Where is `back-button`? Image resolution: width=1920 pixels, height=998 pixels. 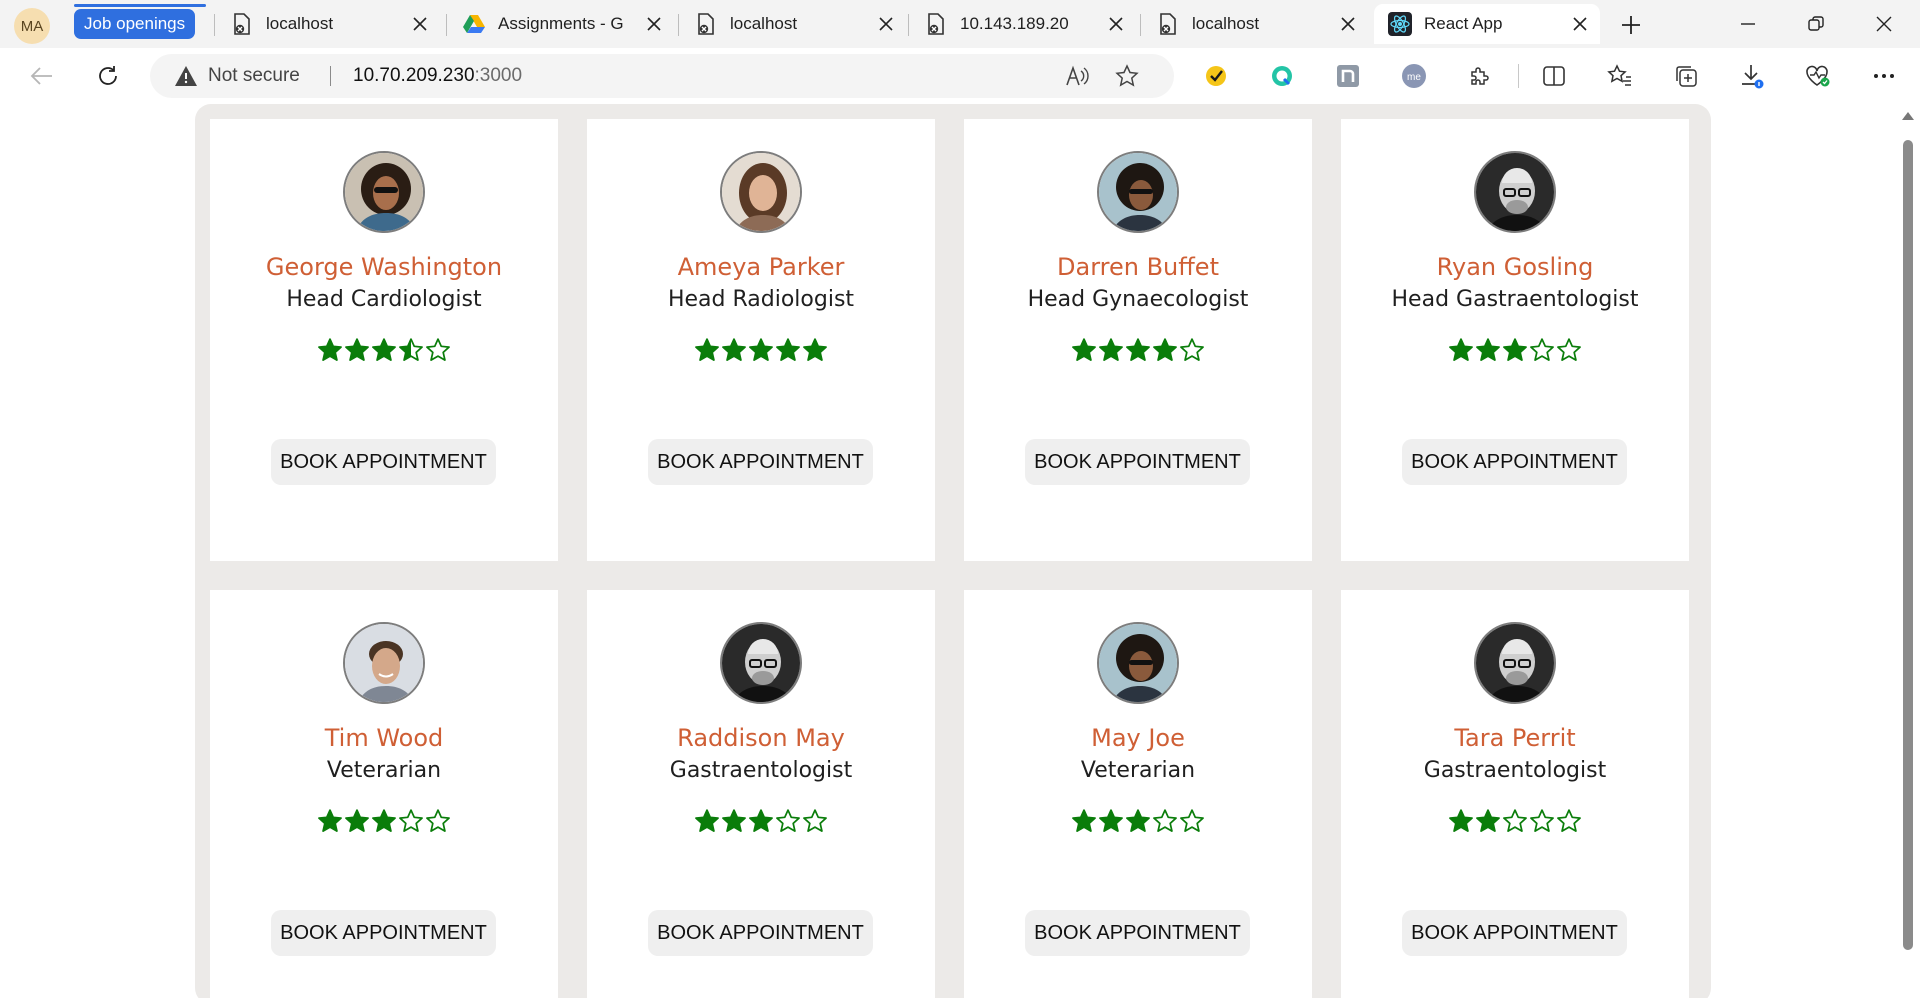 back-button is located at coordinates (42, 76).